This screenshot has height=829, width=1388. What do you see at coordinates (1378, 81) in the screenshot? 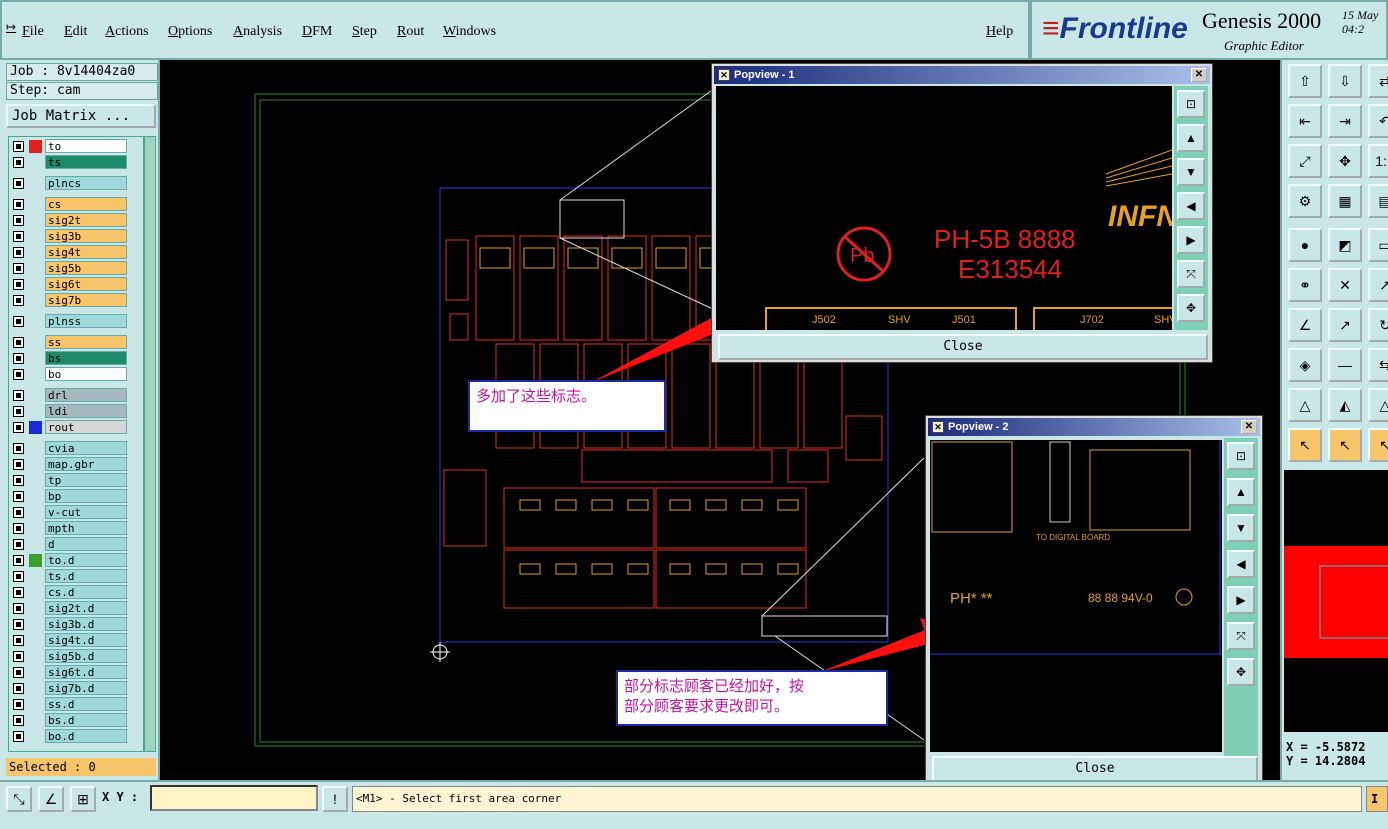
I see `swap-icon: ⇄` at bounding box center [1378, 81].